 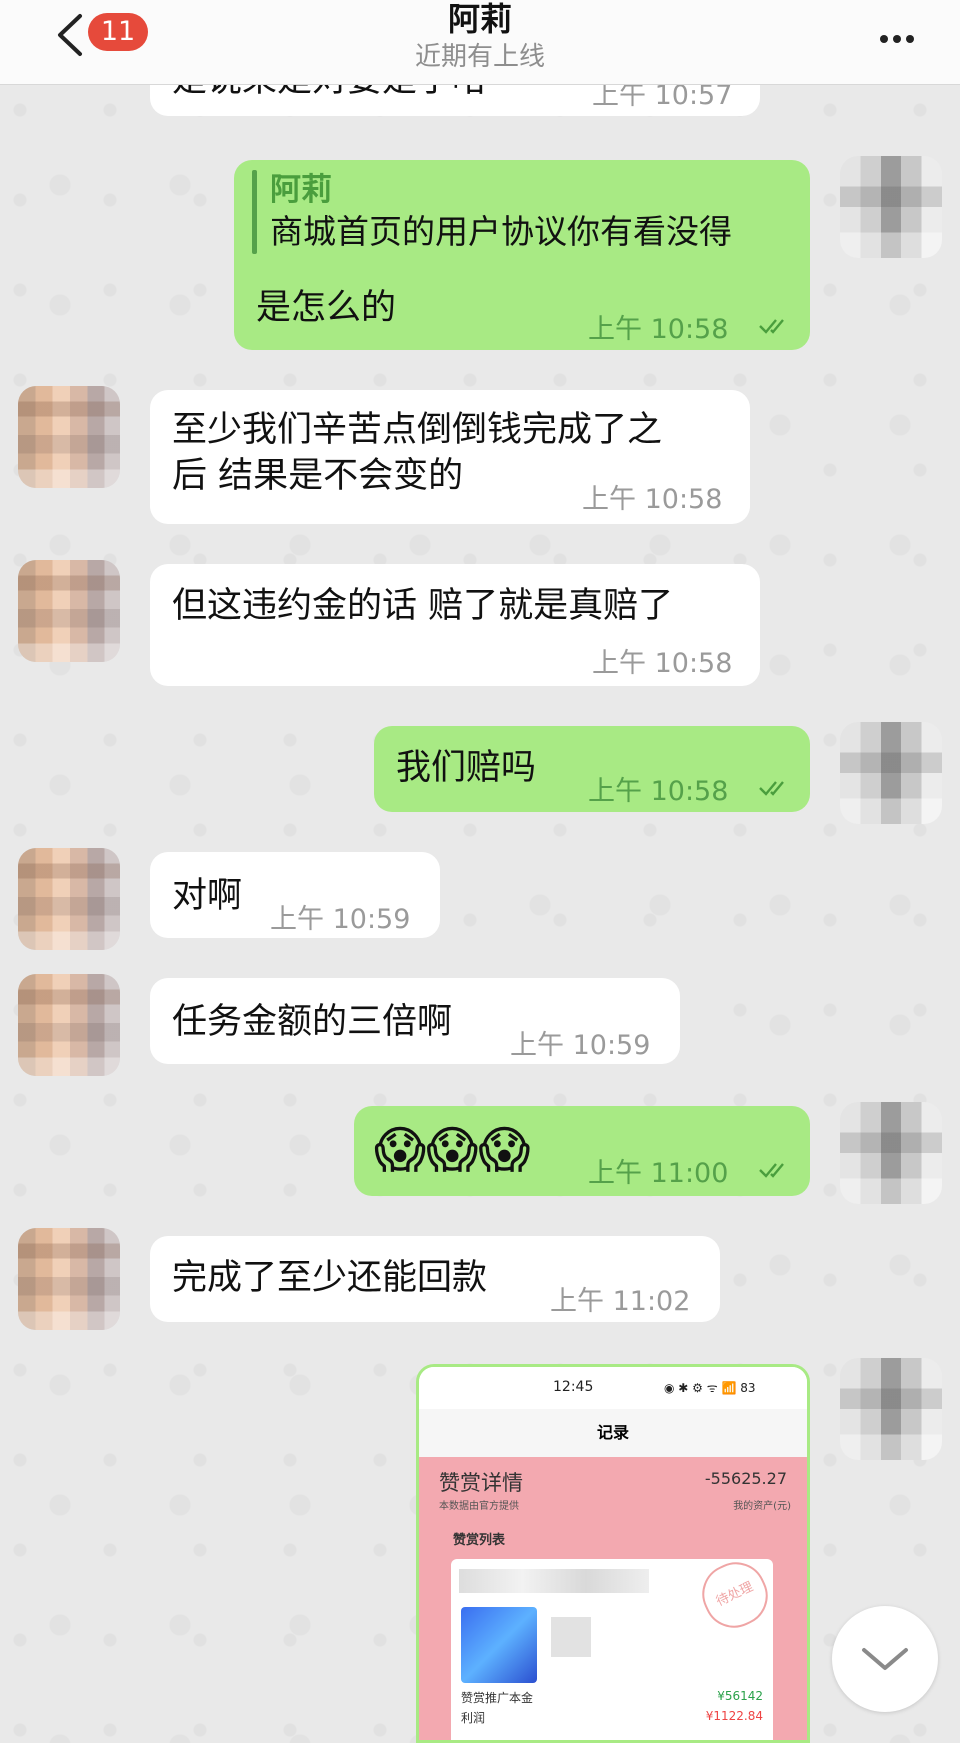 I want to click on profit-value: ¥1122.84, so click(x=734, y=1716).